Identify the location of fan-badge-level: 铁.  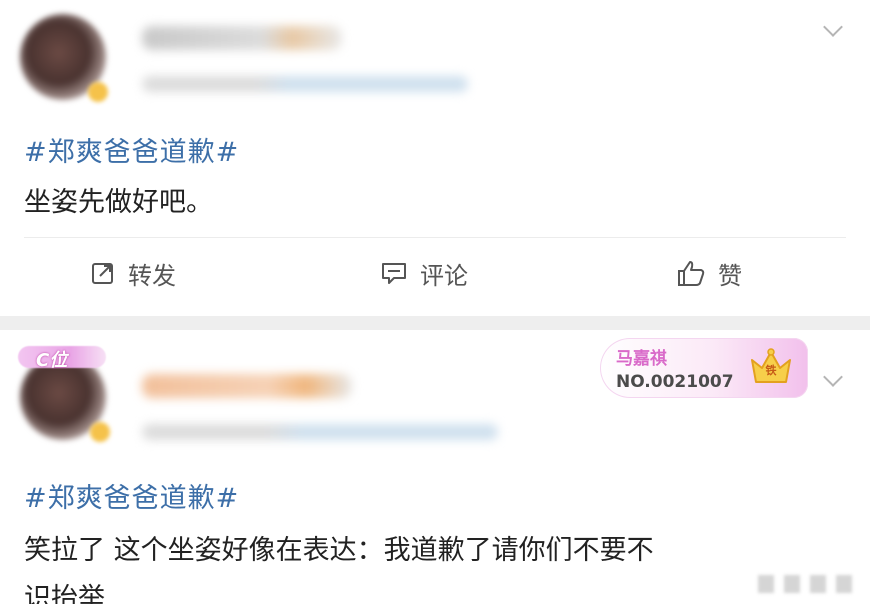
(771, 370).